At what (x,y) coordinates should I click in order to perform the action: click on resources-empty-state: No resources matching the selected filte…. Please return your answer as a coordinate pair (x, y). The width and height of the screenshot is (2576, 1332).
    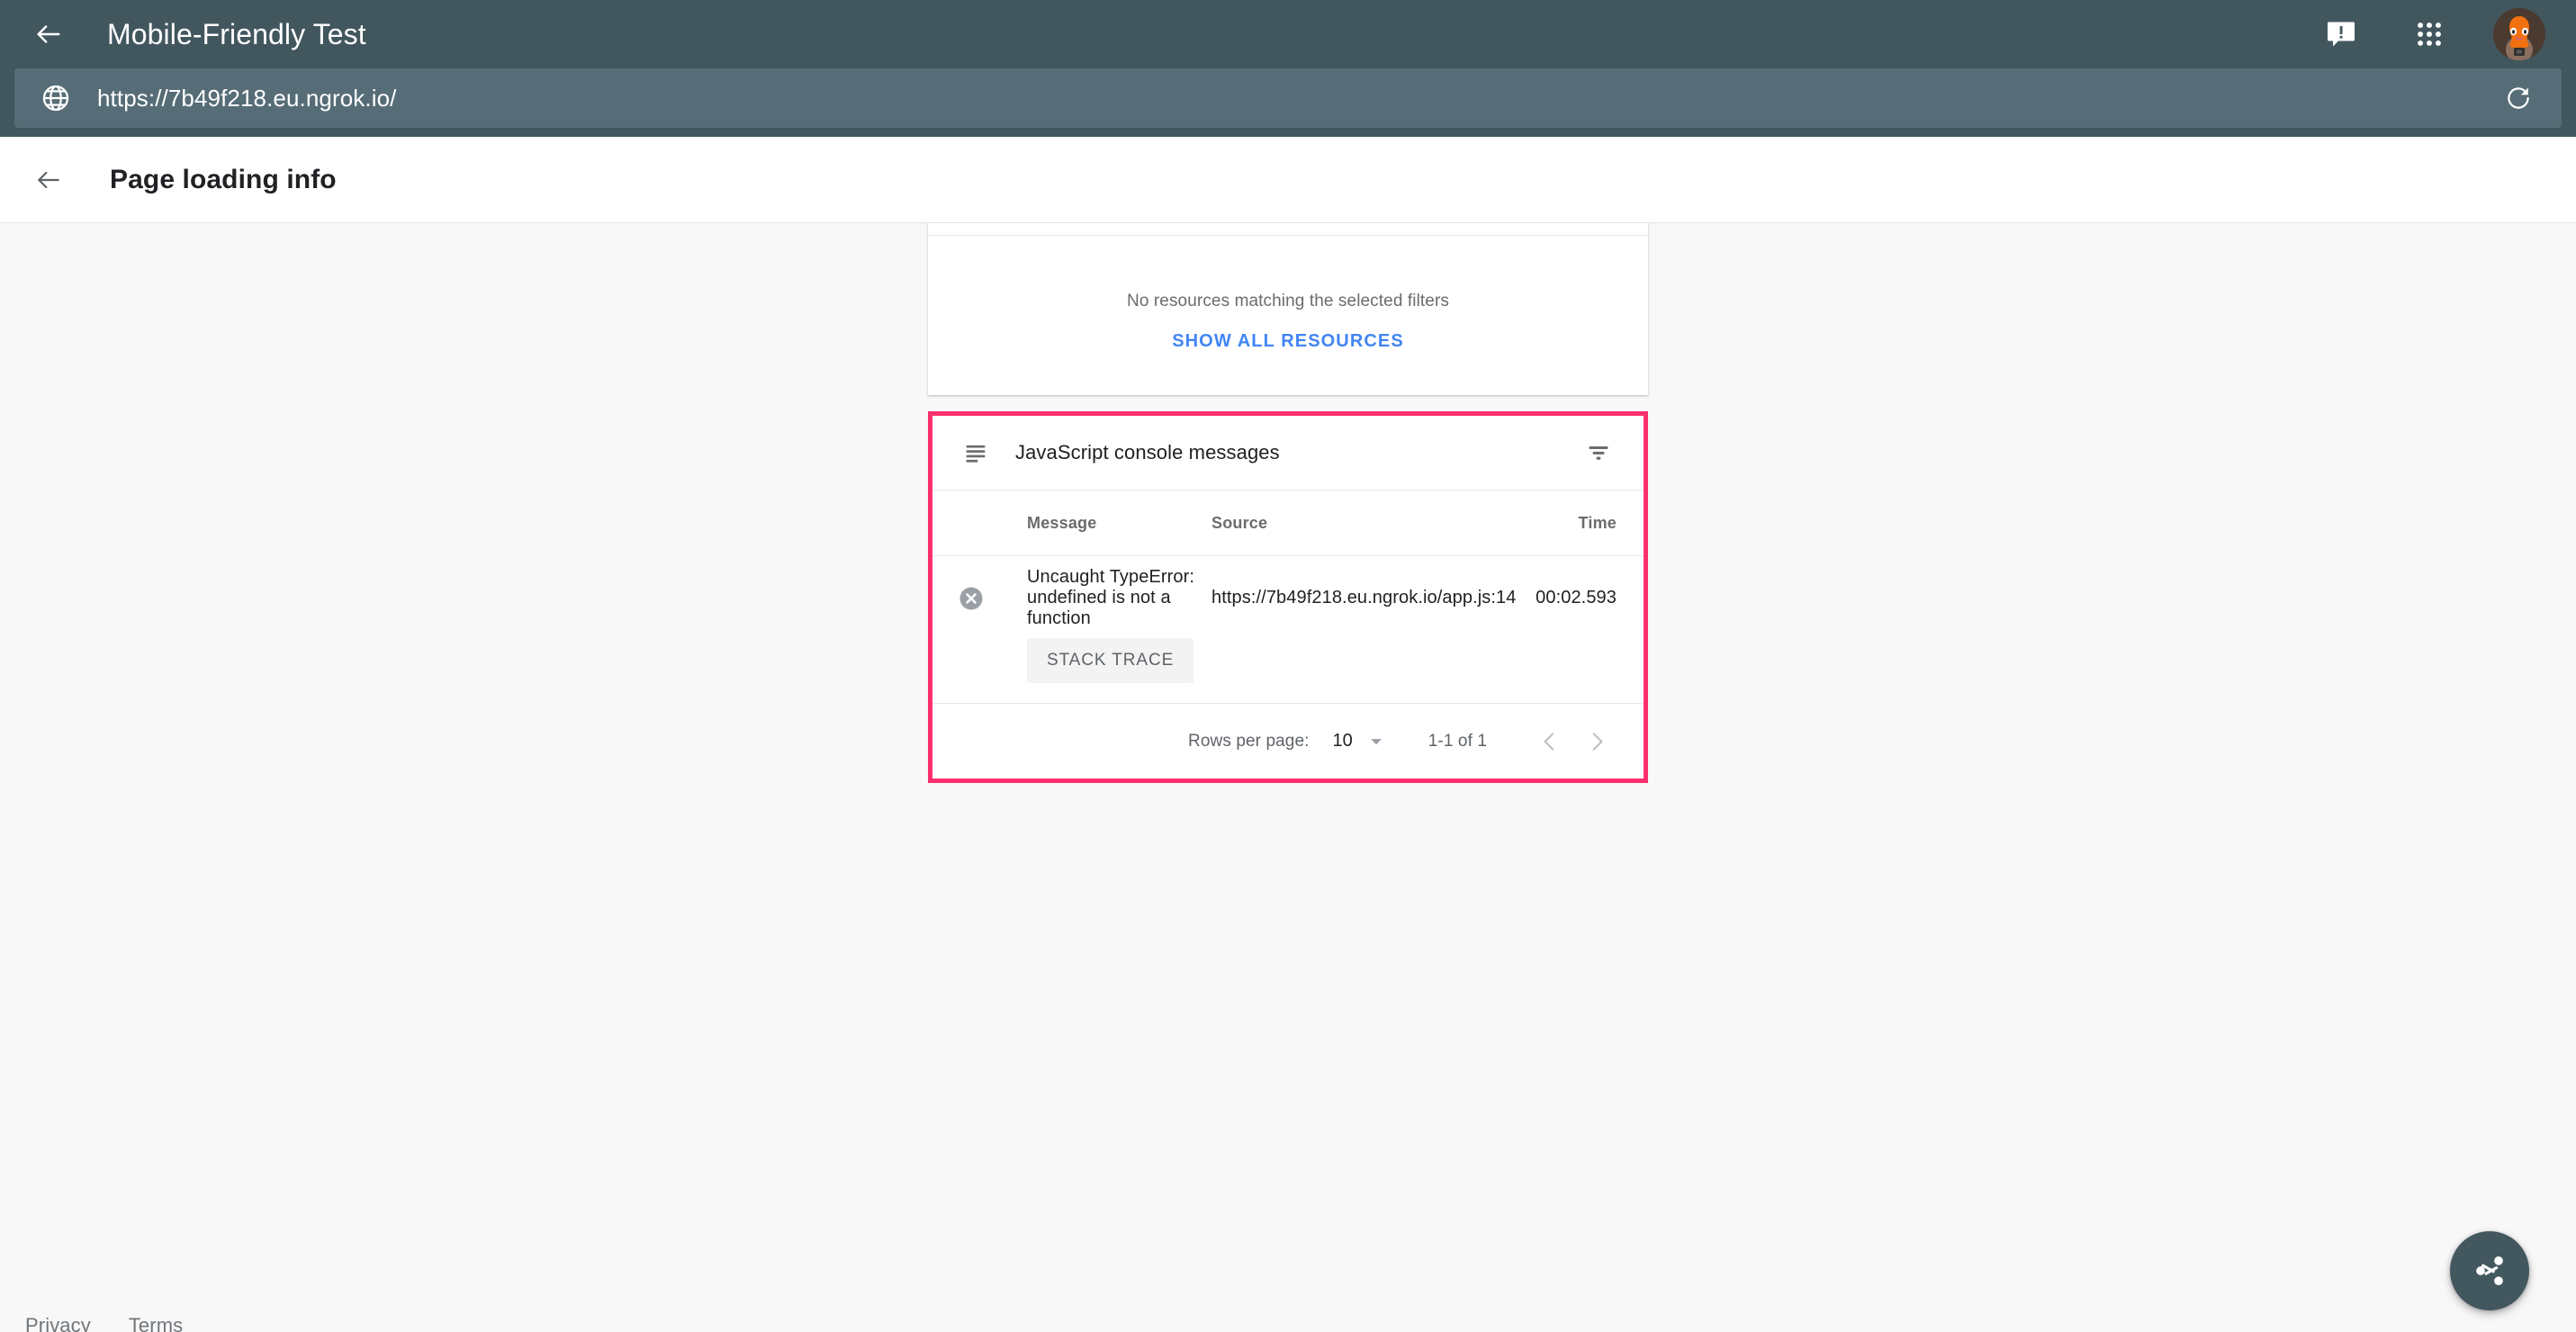
    Looking at the image, I should click on (1288, 315).